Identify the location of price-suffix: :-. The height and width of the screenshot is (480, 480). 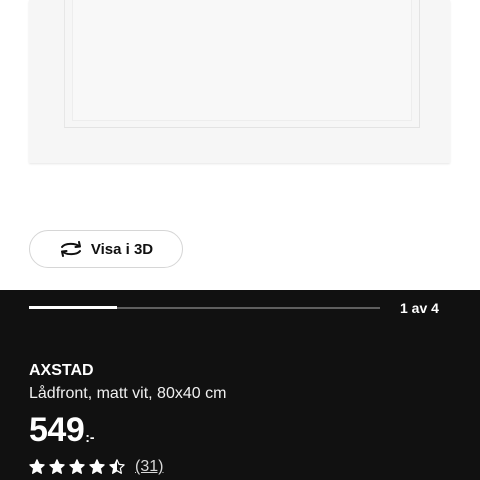
(90, 437).